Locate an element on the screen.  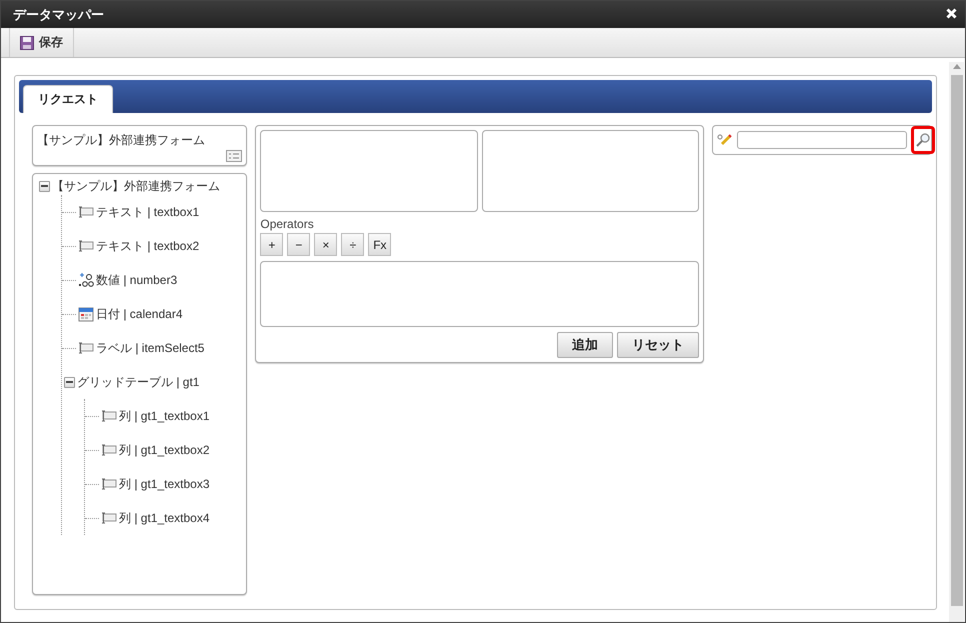
calendar-icon is located at coordinates (86, 314).